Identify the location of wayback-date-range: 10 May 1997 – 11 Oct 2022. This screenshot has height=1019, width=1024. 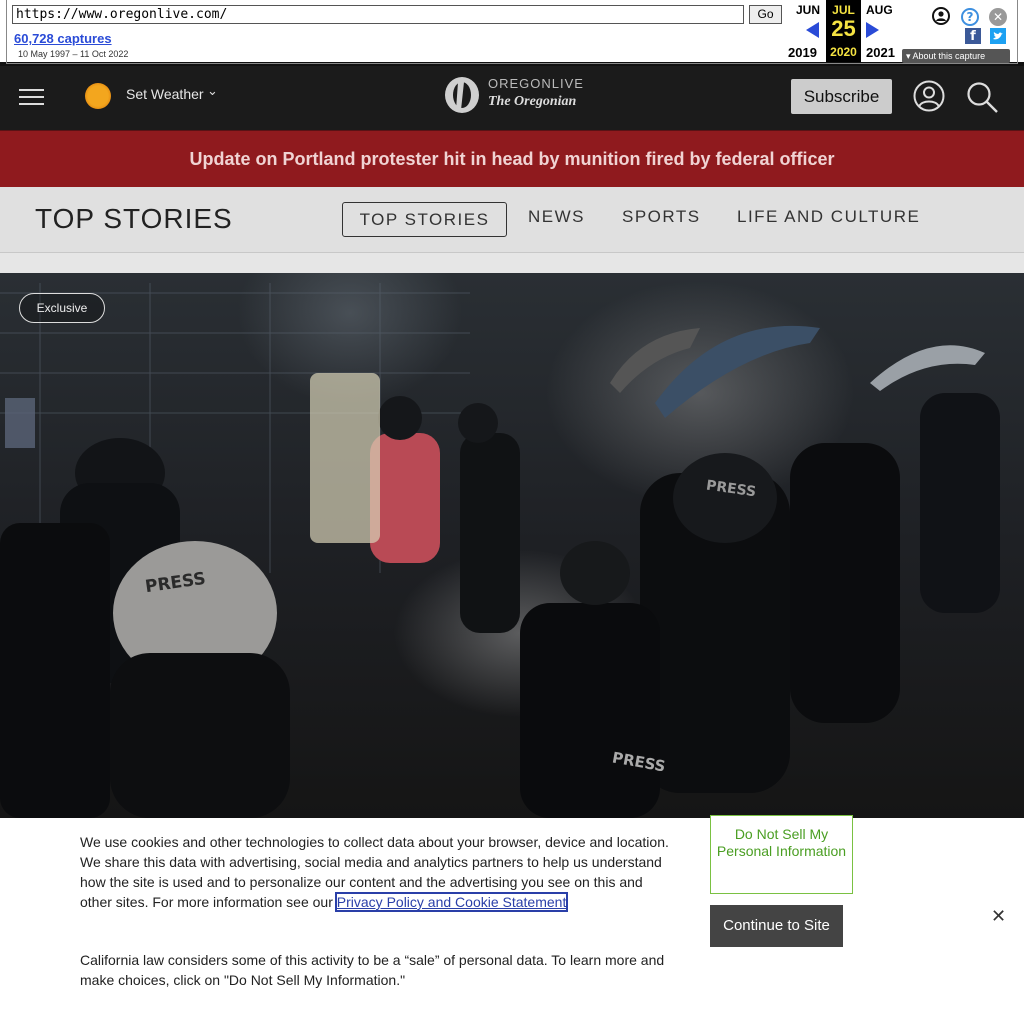
(73, 54).